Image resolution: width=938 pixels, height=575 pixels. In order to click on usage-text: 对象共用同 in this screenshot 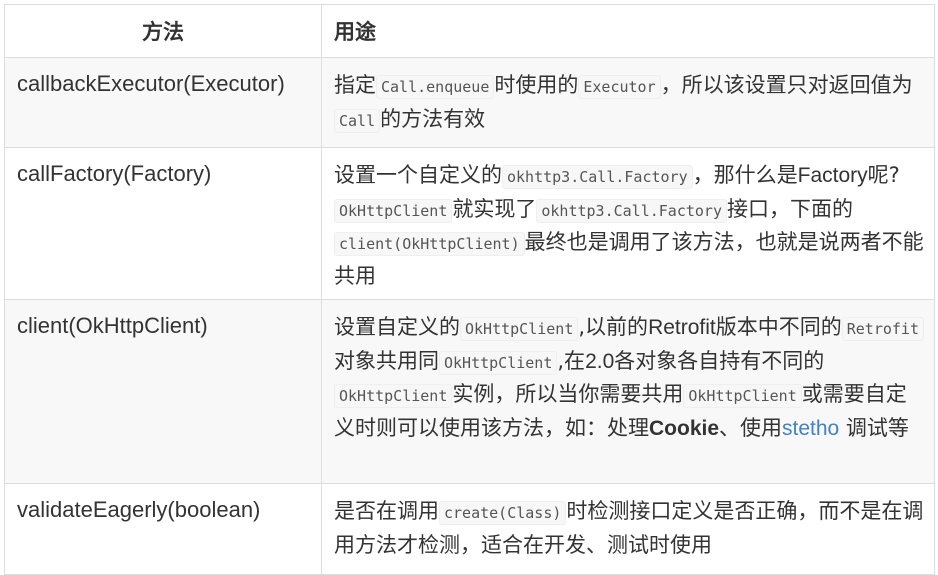, I will do `click(386, 360)`.